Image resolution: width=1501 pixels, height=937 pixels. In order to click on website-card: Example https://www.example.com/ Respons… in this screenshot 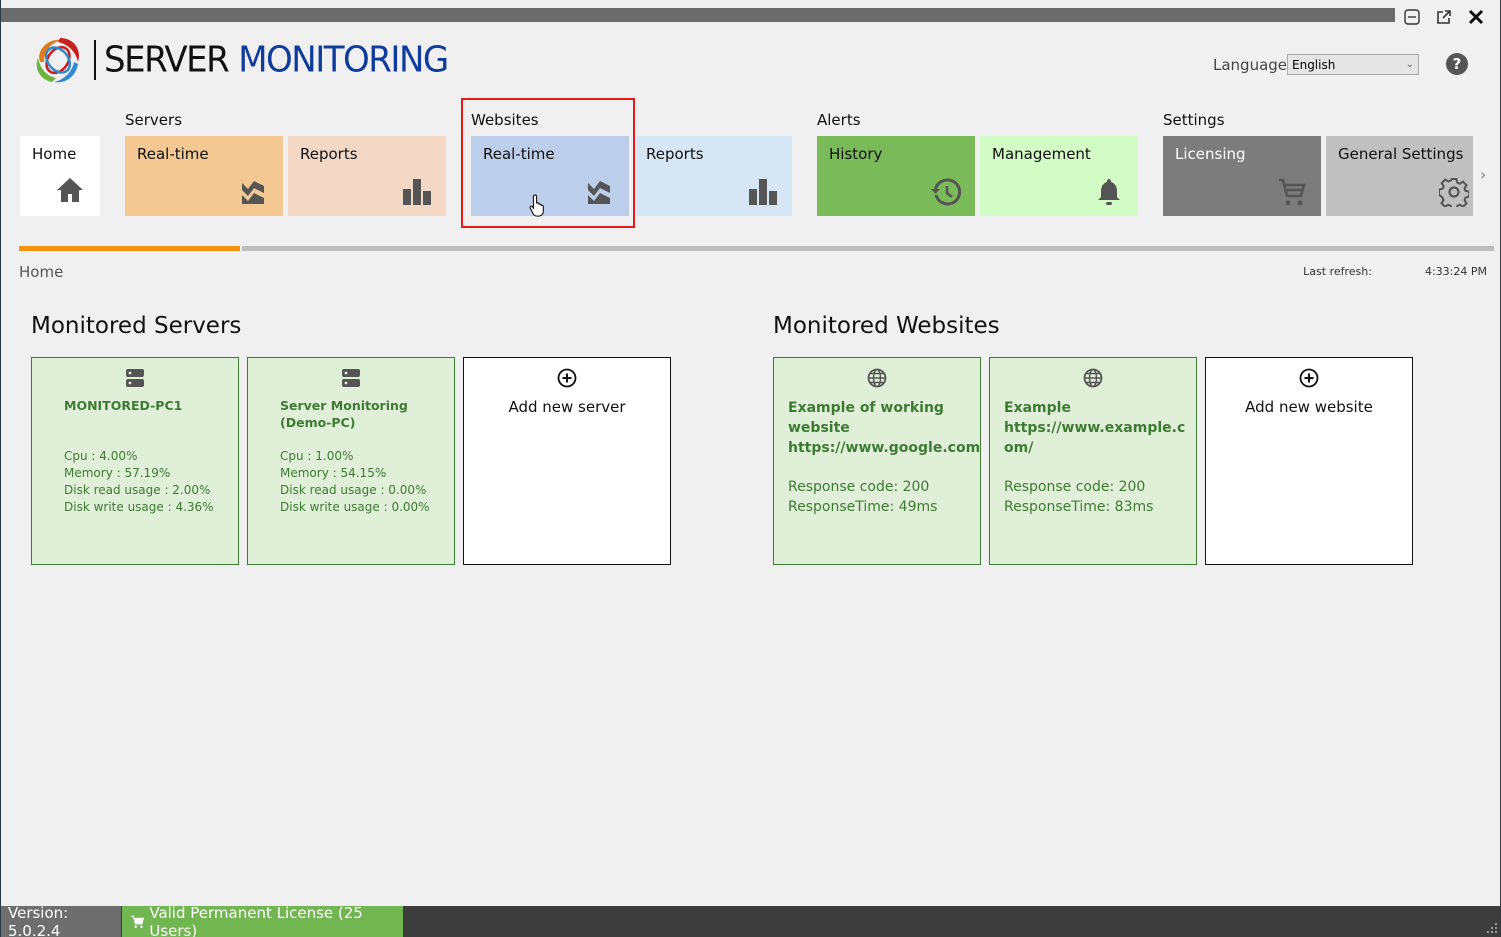, I will do `click(1093, 461)`.